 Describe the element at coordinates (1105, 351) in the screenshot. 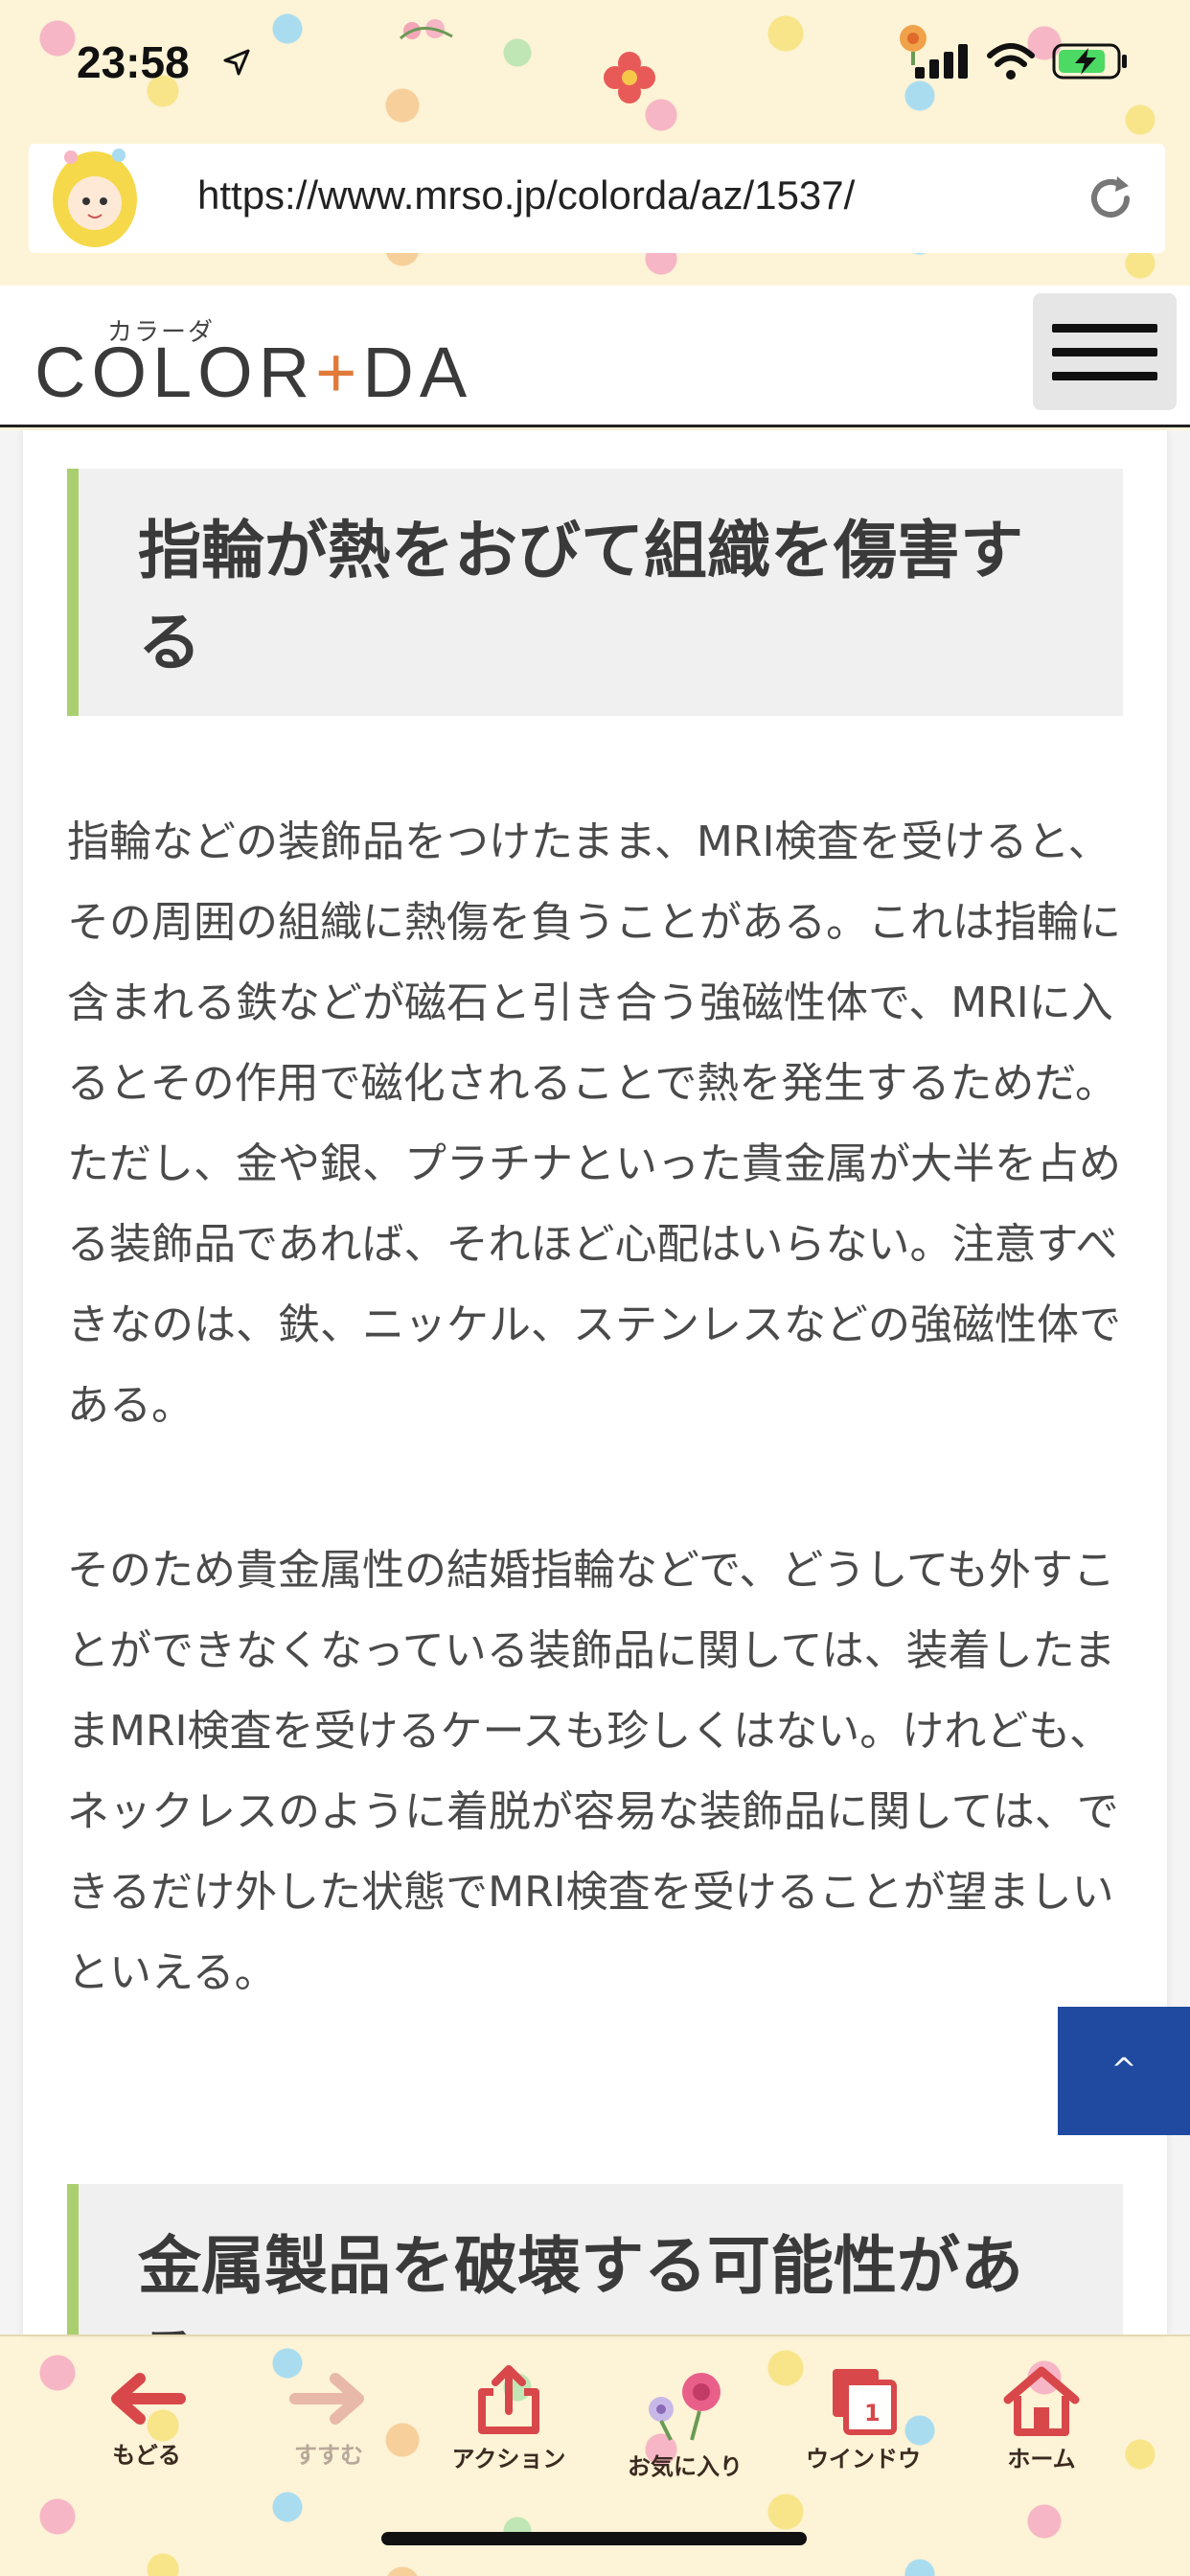

I see `hamburger-menu-button` at that location.